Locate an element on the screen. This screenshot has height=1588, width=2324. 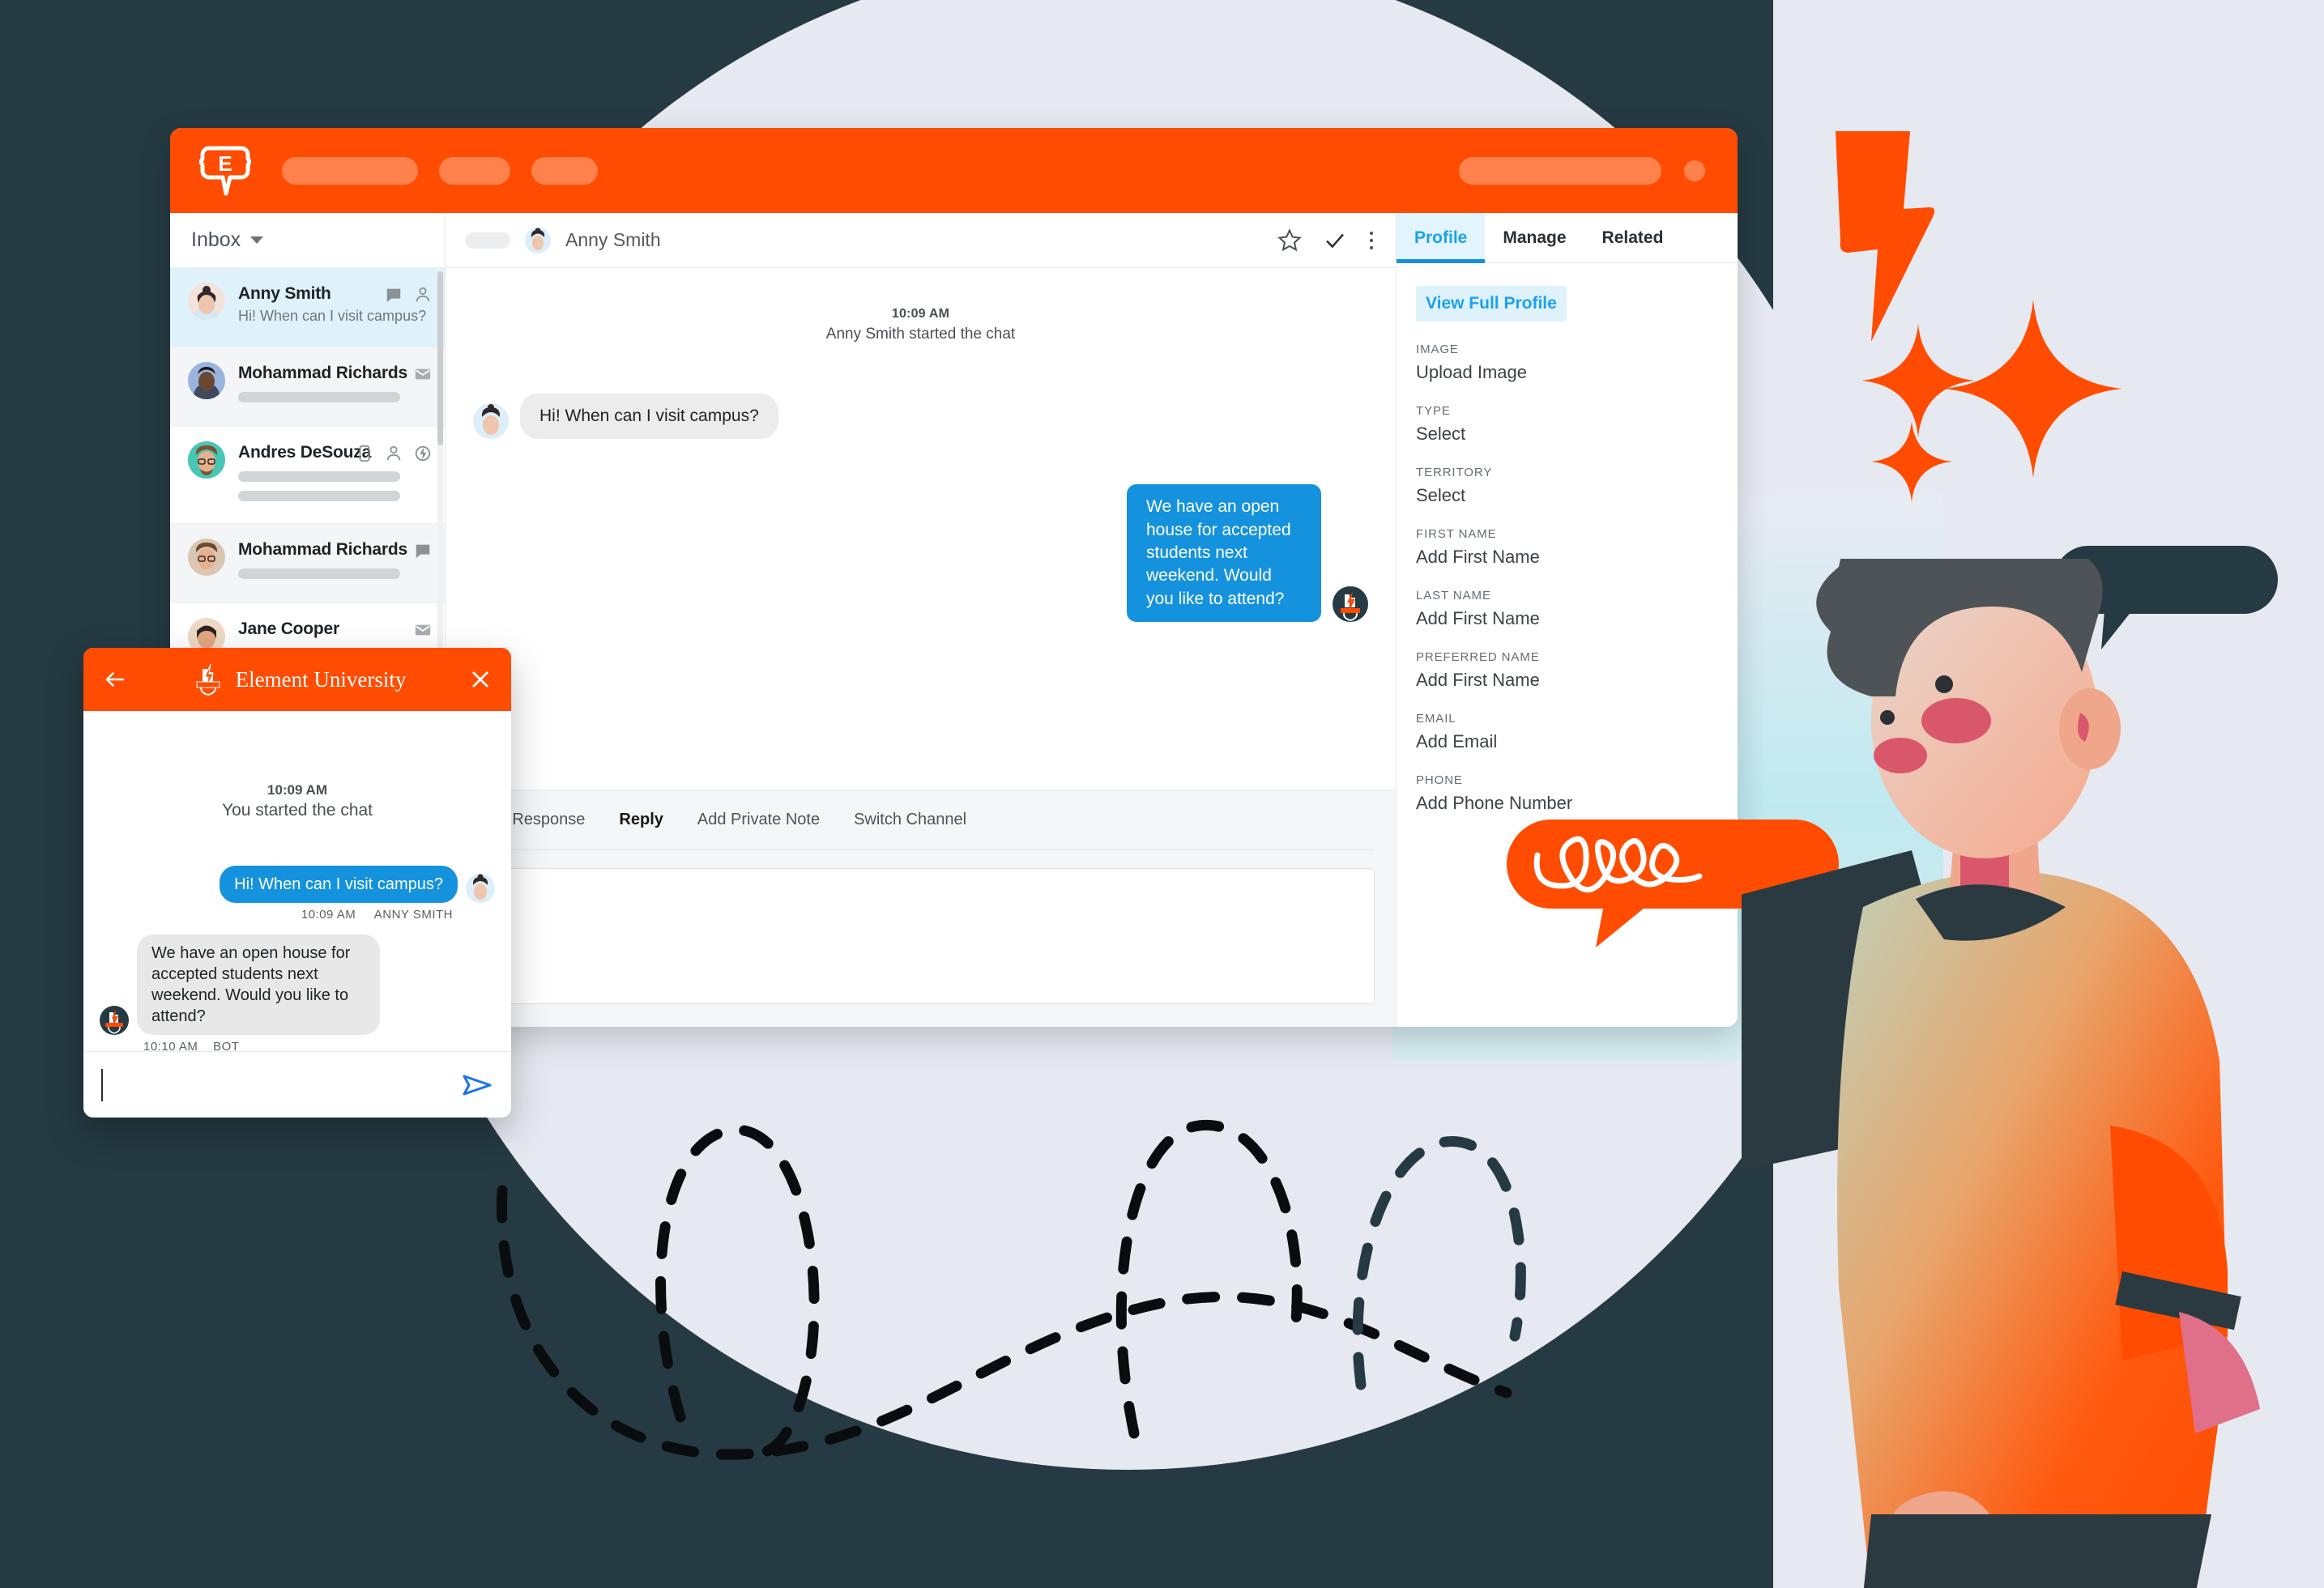
system-message: 10:09 AM Anny Smith started the chat is located at coordinates (920, 325).